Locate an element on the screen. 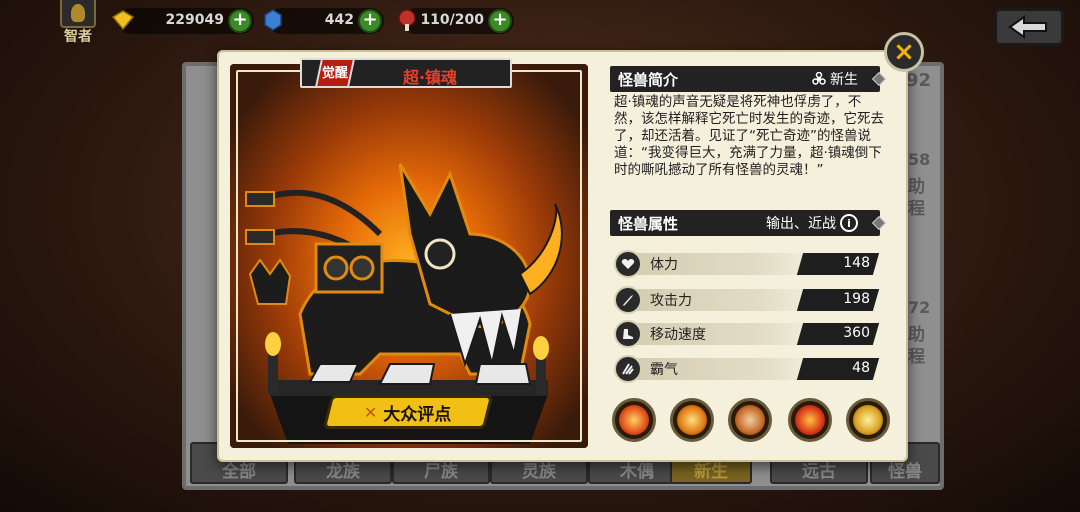 The height and width of the screenshot is (512, 1080). bg-count-2: 58 is located at coordinates (919, 159).